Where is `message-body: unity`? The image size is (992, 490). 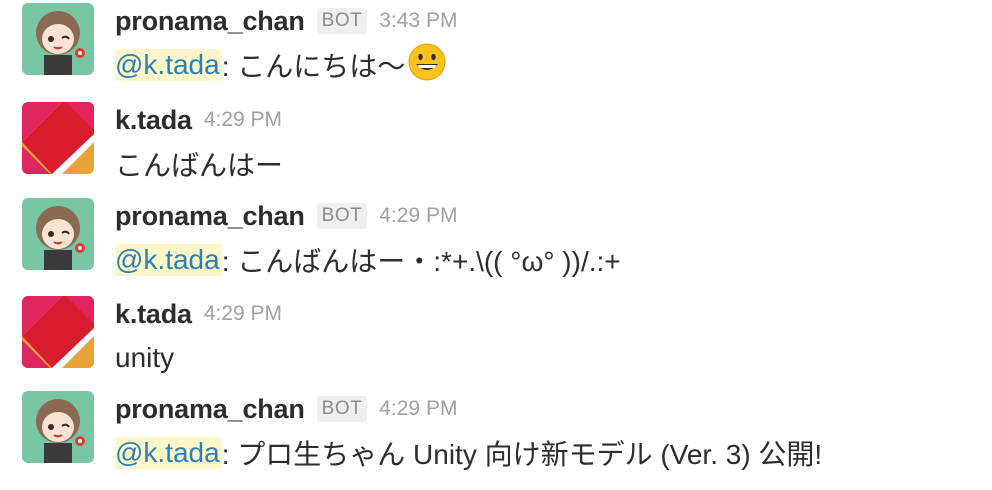
message-body: unity is located at coordinates (144, 358).